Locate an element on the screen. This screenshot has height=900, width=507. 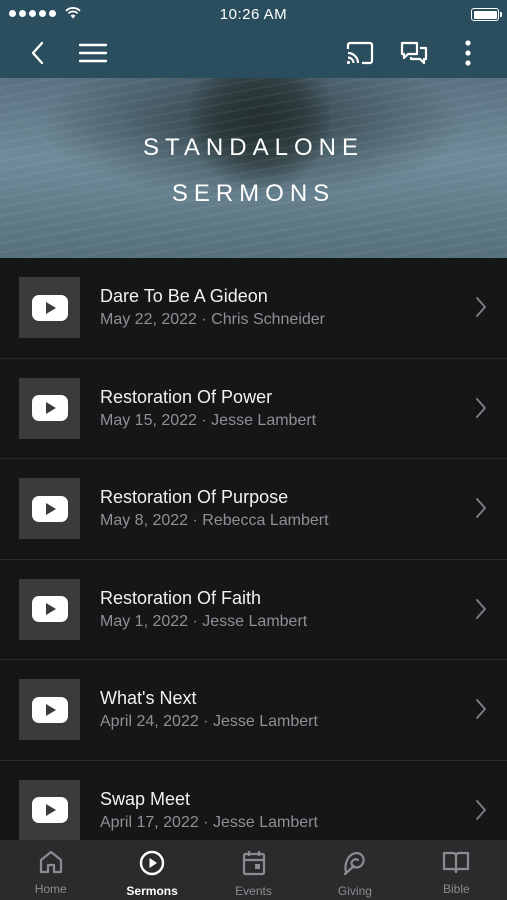
play-circle-icon is located at coordinates (152, 863).